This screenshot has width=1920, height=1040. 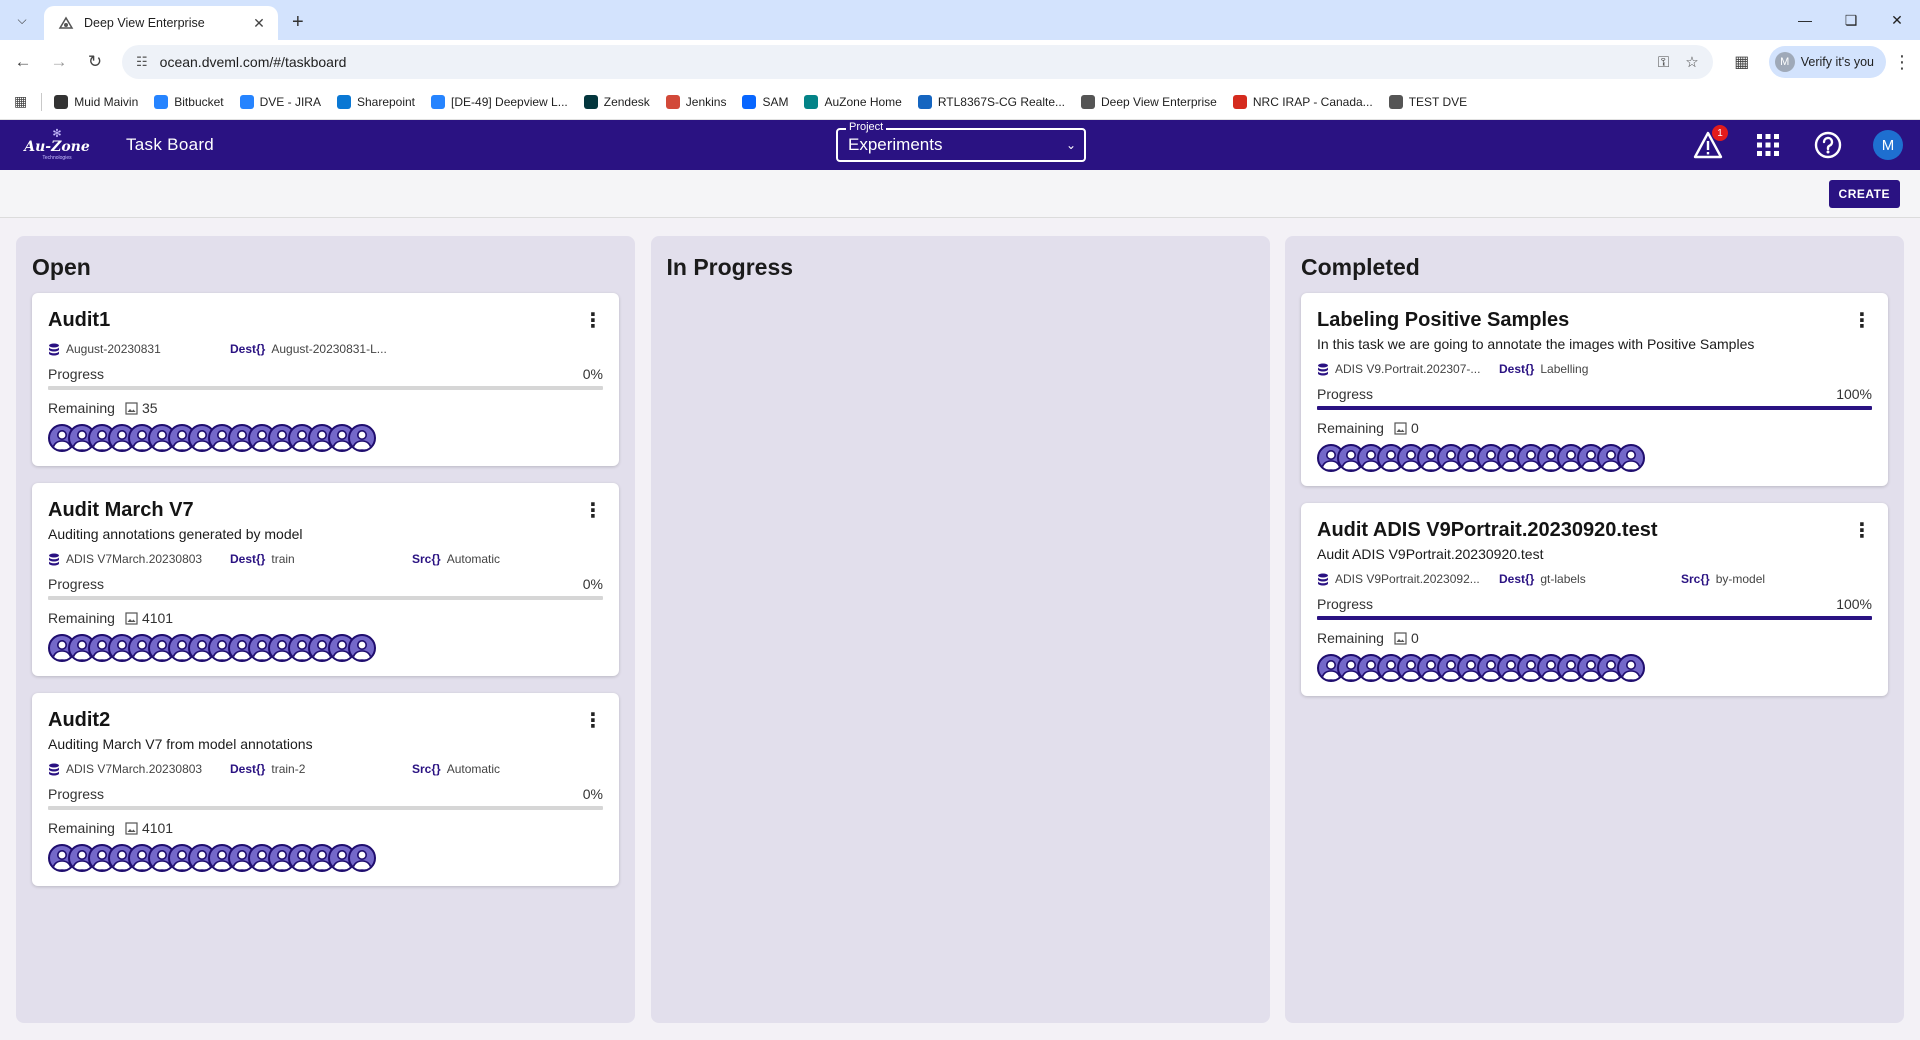 What do you see at coordinates (96, 101) in the screenshot?
I see `bookmark-item: Muid Maivin` at bounding box center [96, 101].